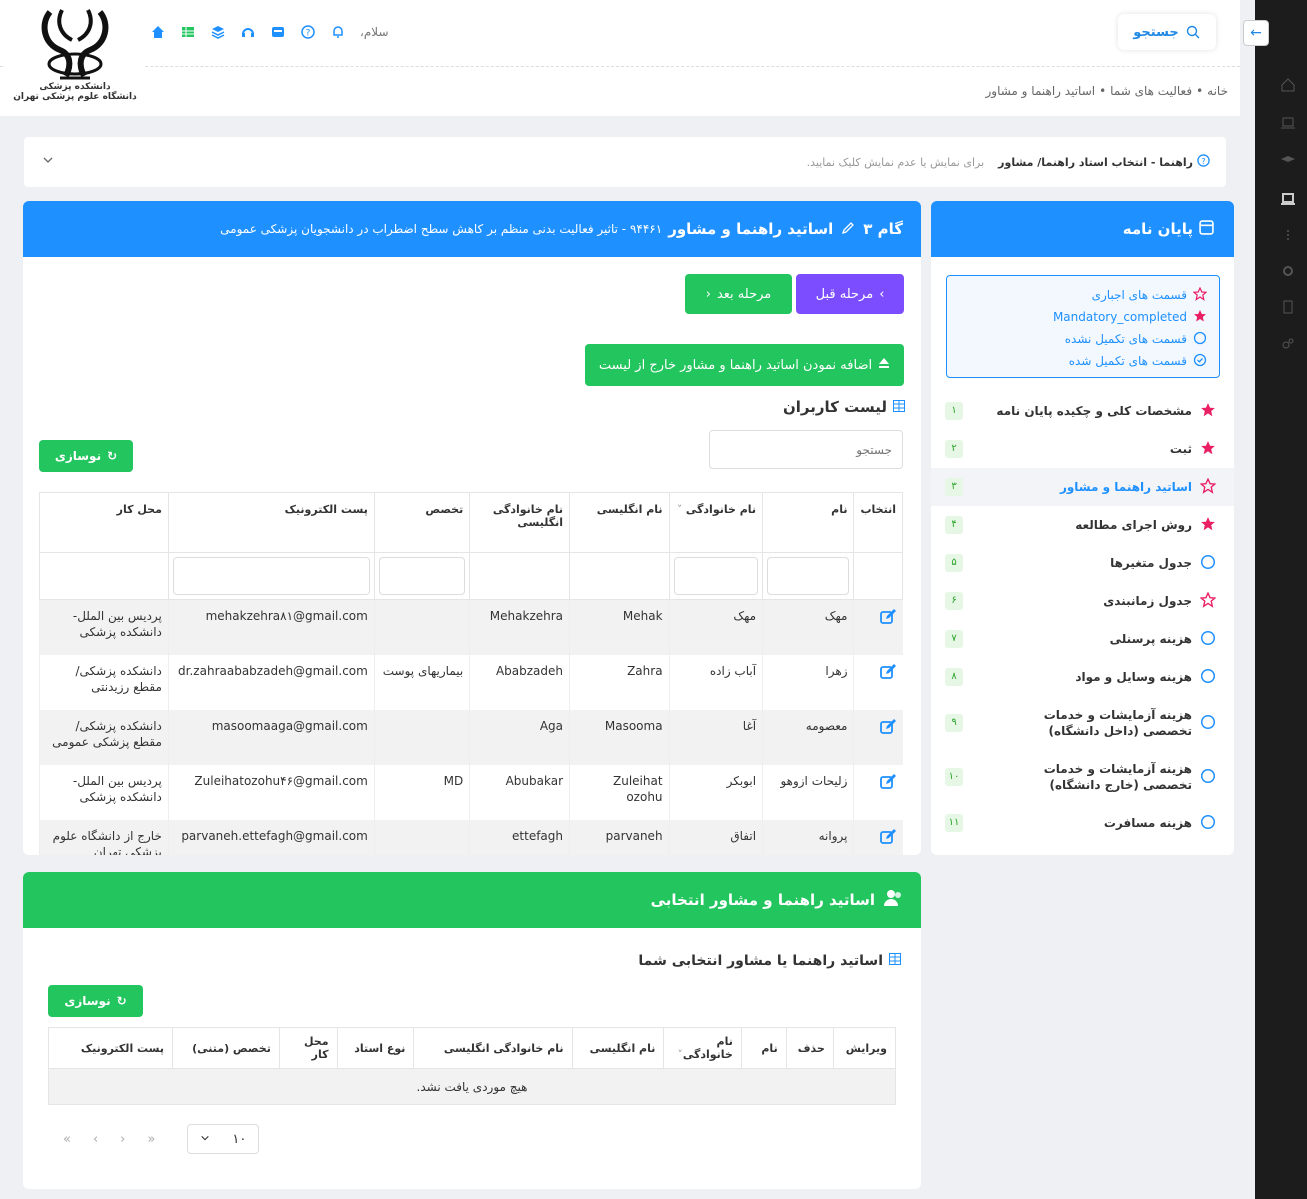  What do you see at coordinates (86, 456) in the screenshot?
I see `refresh-users-button: ↻ نوسازی` at bounding box center [86, 456].